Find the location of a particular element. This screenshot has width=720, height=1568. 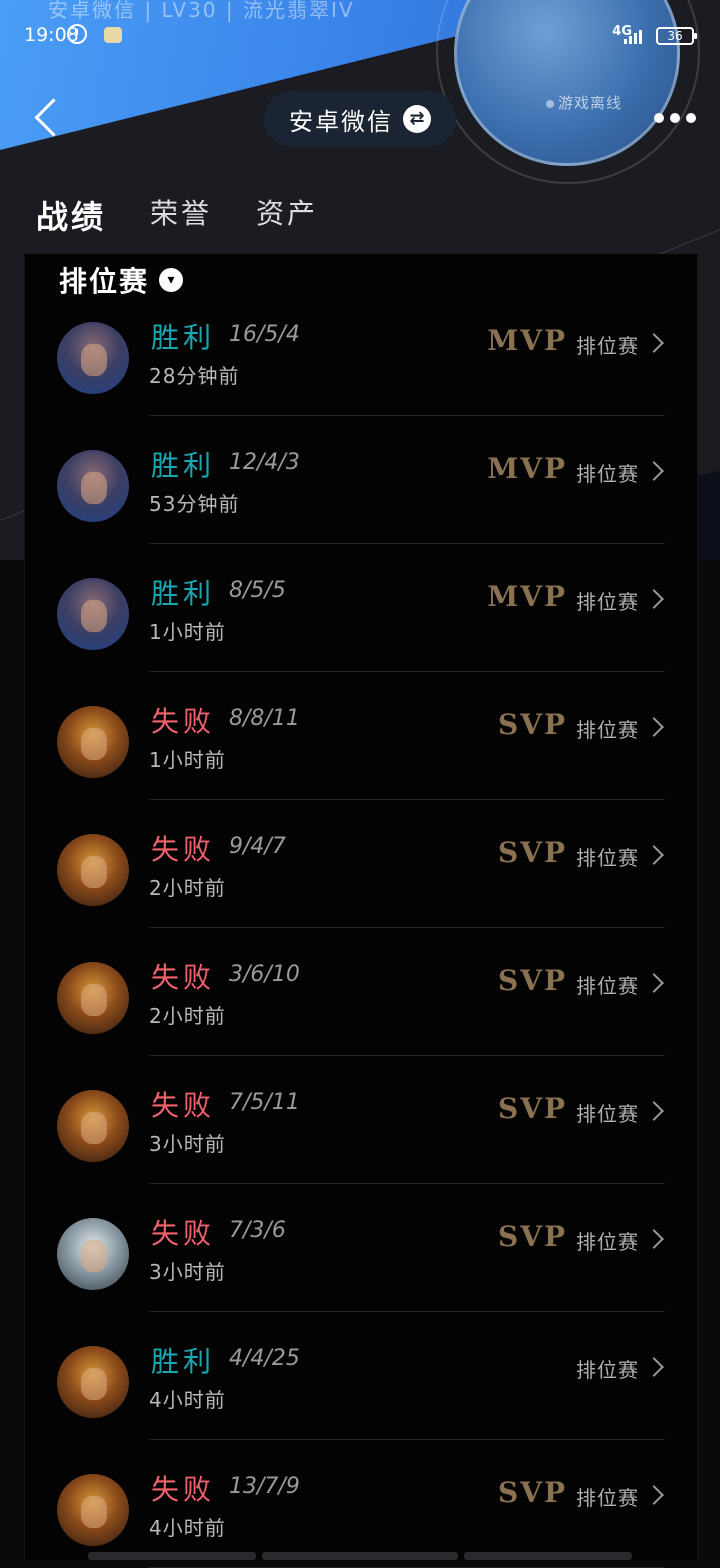

app-notification-icon is located at coordinates (113, 35).